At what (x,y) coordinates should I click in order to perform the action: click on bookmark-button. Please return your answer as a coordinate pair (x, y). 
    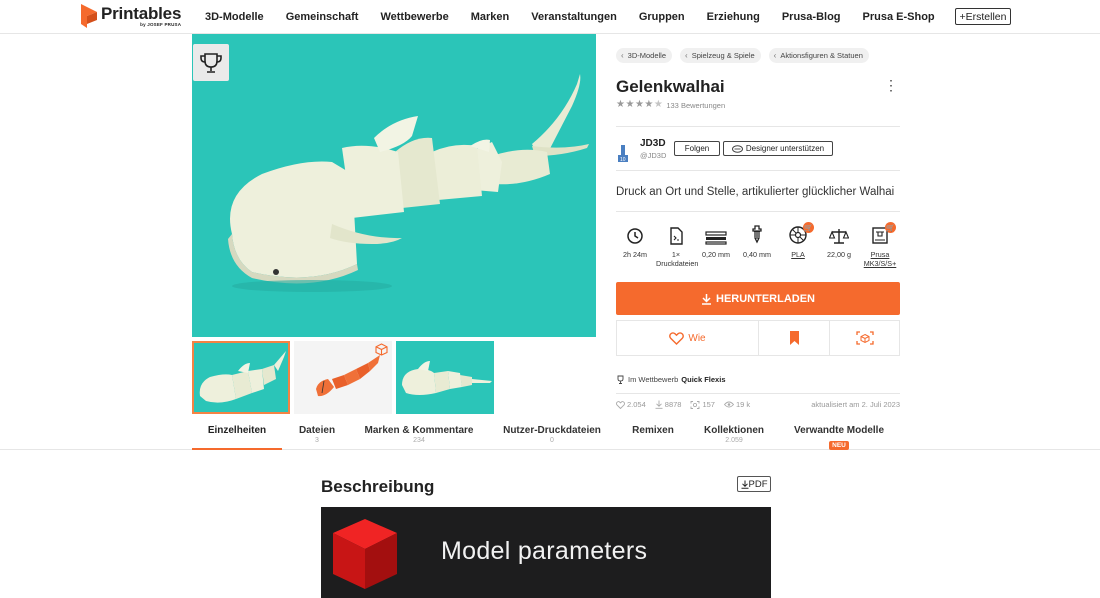
    Looking at the image, I should click on (794, 338).